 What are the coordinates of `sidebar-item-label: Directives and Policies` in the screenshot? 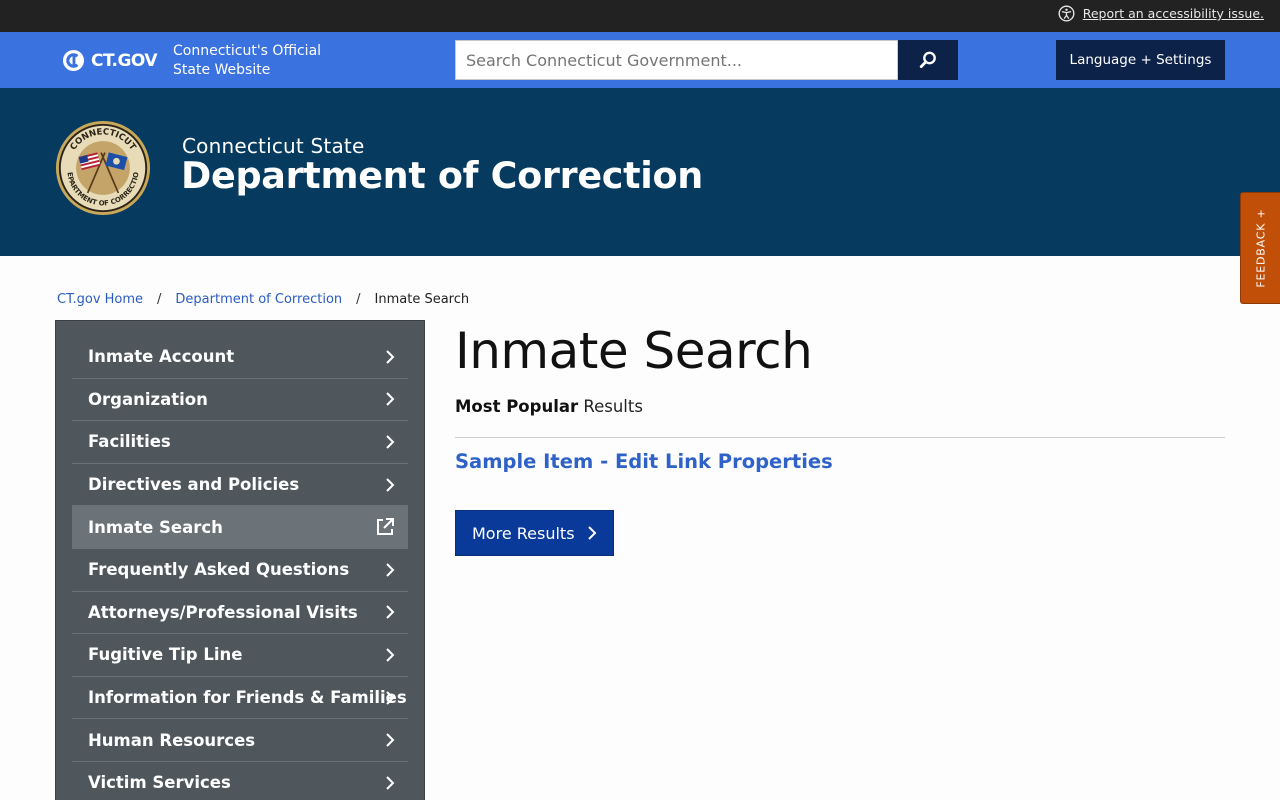 It's located at (194, 485).